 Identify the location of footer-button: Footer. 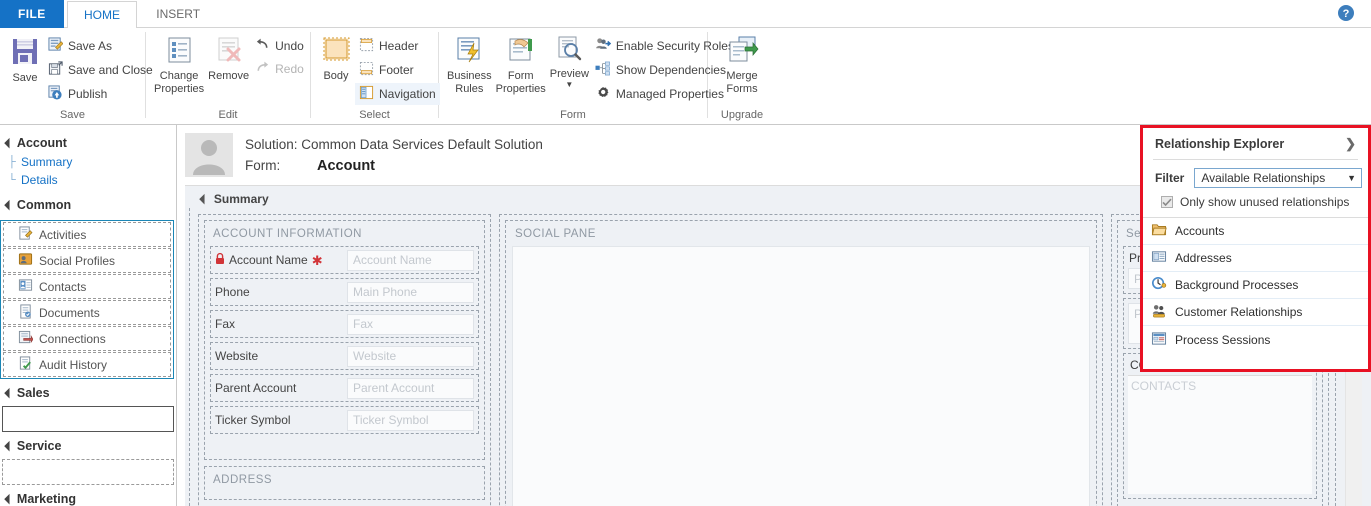
(397, 70).